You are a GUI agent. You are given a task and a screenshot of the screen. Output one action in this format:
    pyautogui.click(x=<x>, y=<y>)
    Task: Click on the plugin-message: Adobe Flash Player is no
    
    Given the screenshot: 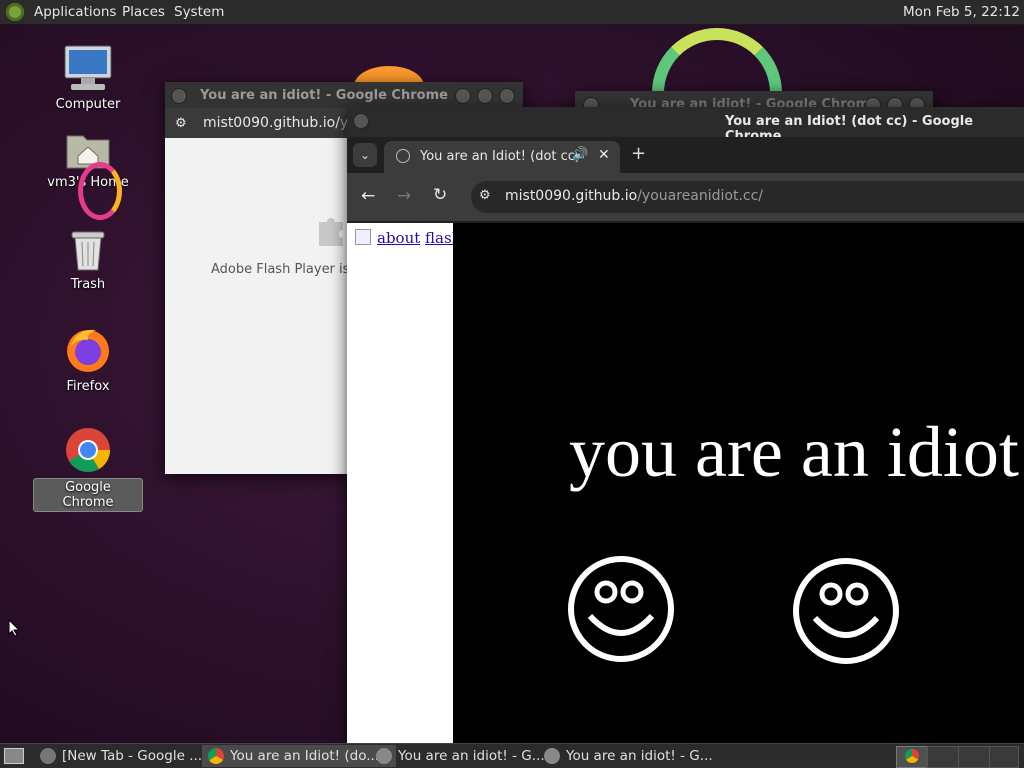 What is the action you would take?
    pyautogui.click(x=290, y=269)
    